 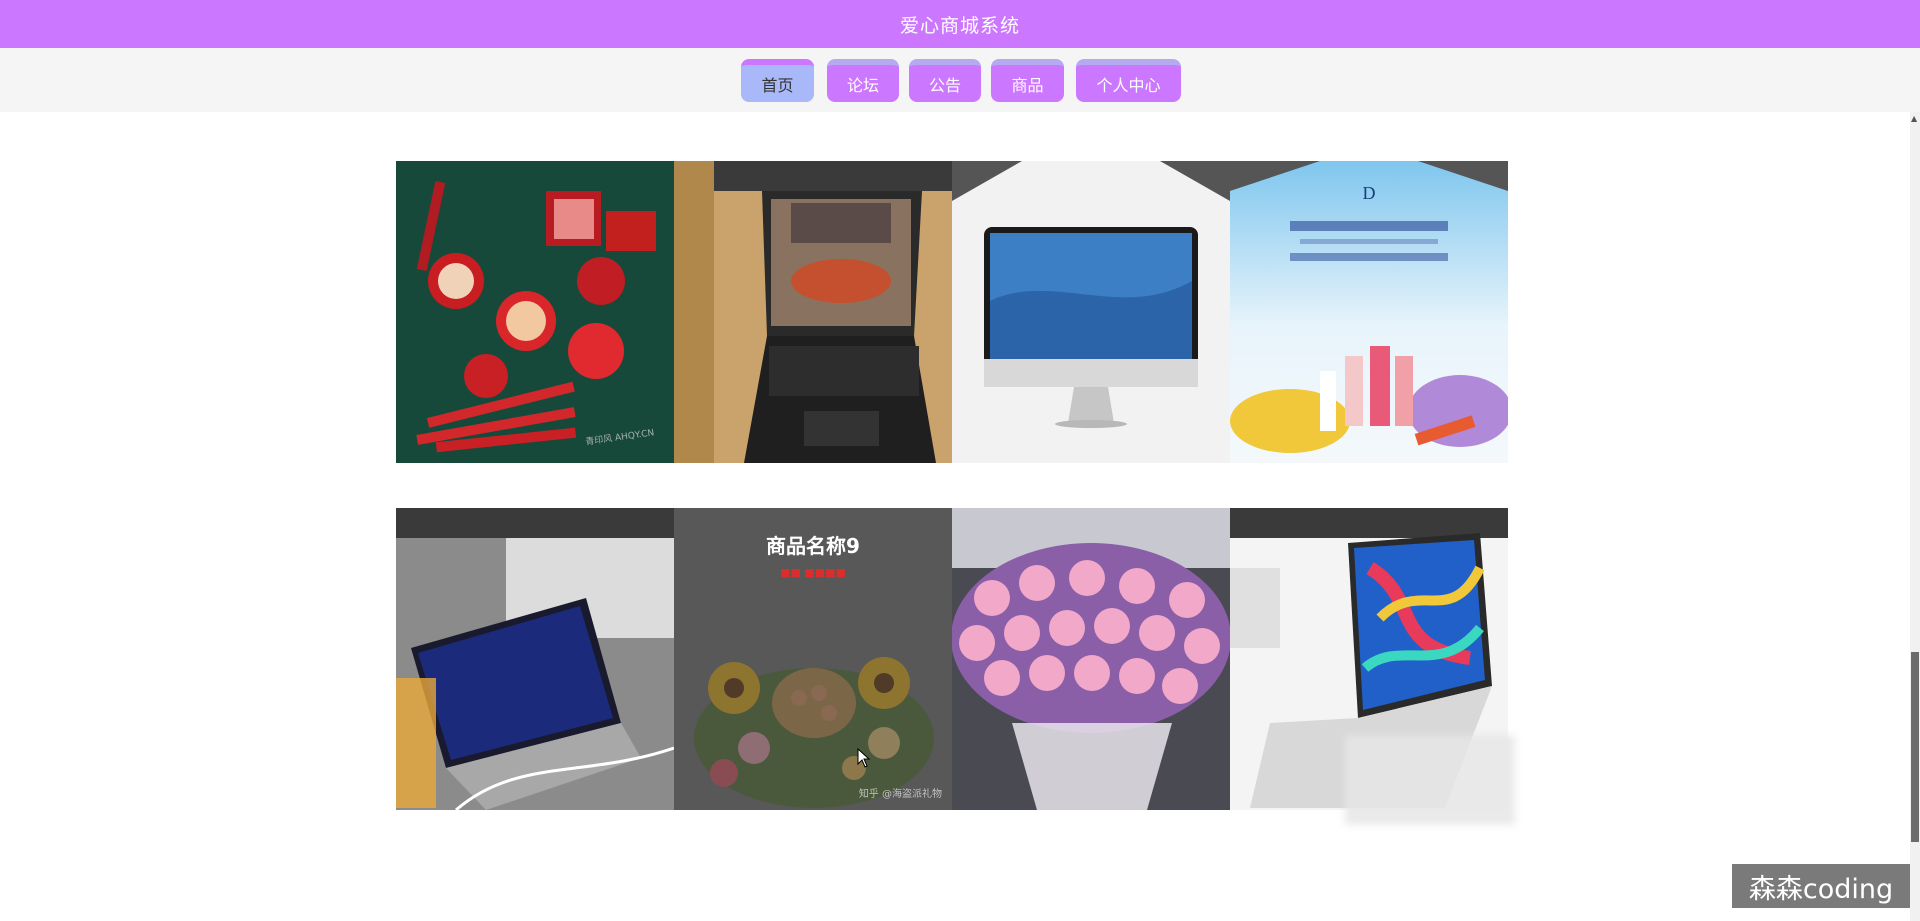 I want to click on product-card-macbook, so click(x=535, y=659).